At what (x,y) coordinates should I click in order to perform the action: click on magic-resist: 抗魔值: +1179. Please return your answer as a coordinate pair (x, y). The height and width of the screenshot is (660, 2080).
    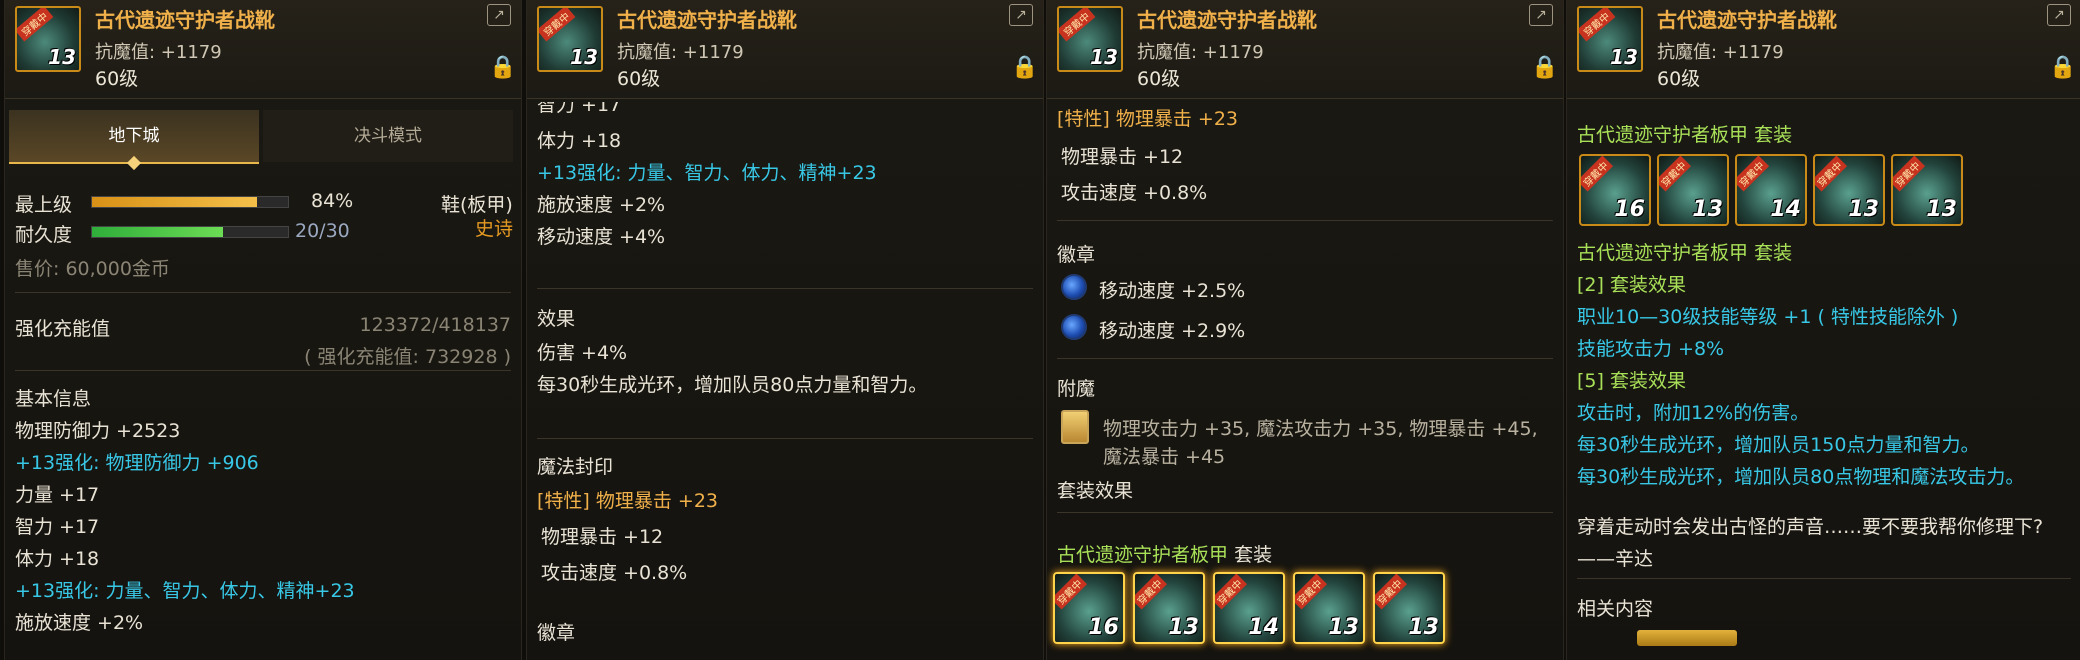
    Looking at the image, I should click on (680, 52).